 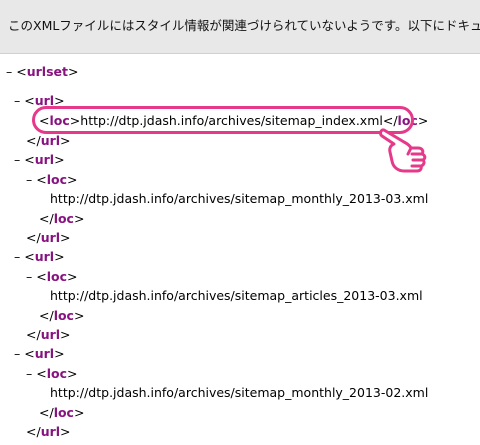 What do you see at coordinates (47, 71) in the screenshot?
I see `urlset-tag: urlset` at bounding box center [47, 71].